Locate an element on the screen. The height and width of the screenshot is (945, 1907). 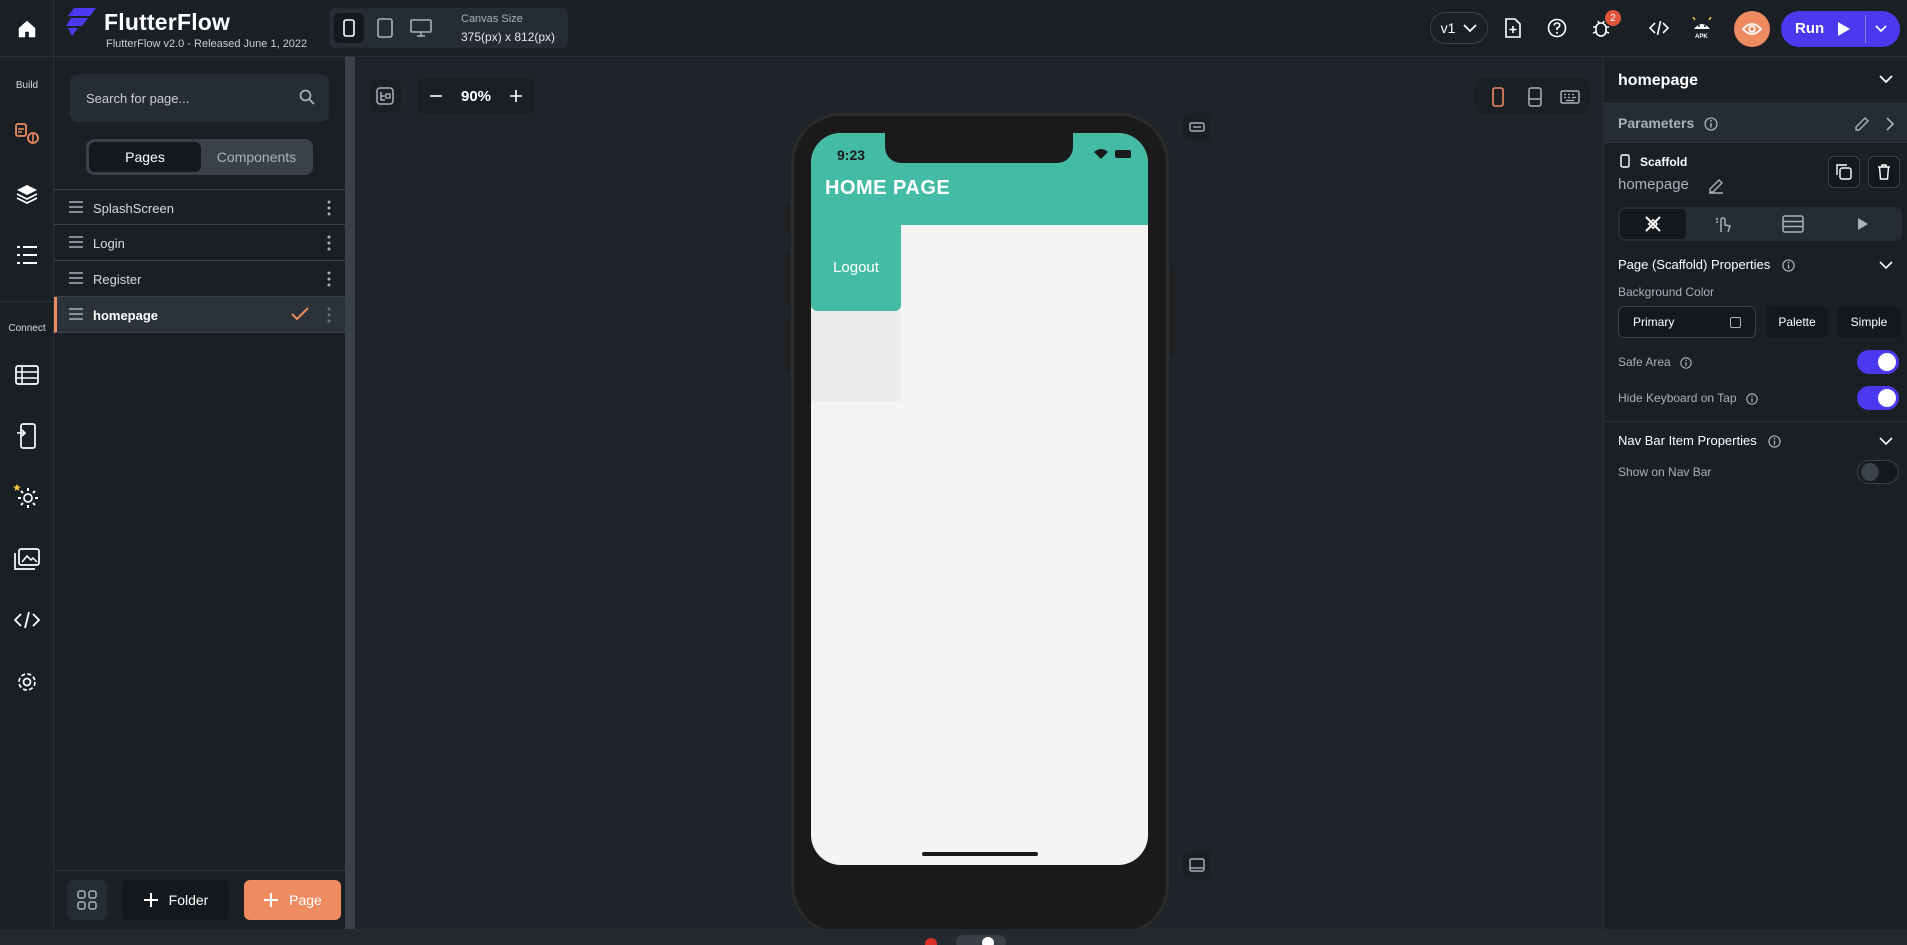
hide-keyboard-toggle is located at coordinates (1878, 398).